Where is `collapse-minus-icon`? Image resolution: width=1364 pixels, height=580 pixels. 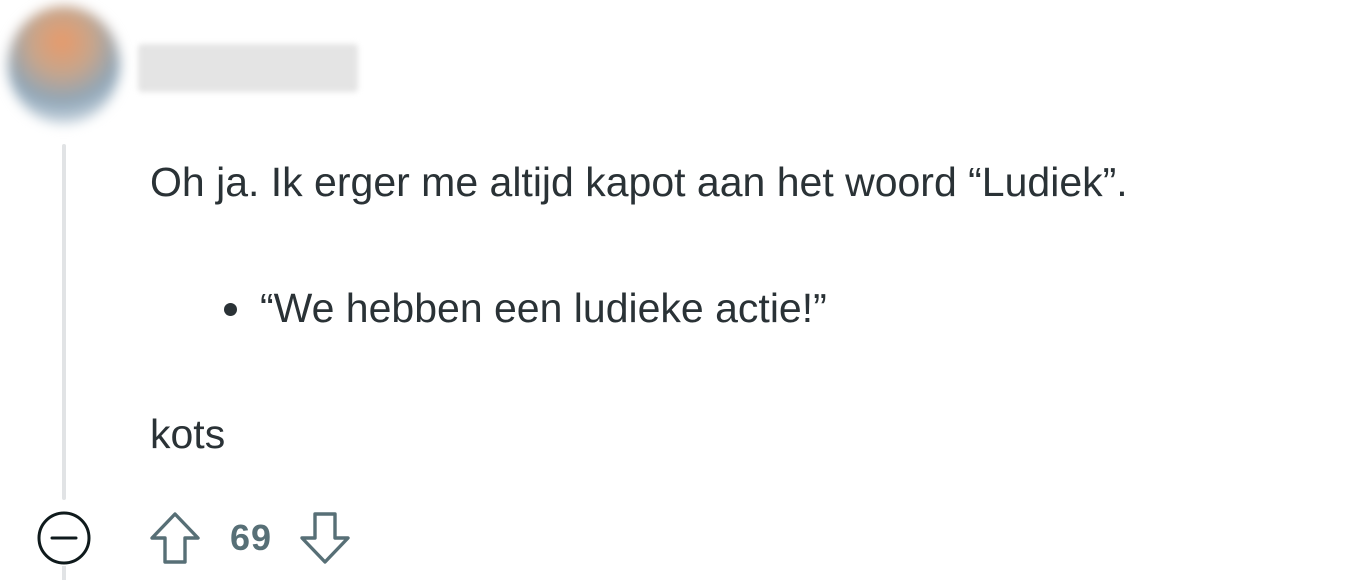 collapse-minus-icon is located at coordinates (64, 538).